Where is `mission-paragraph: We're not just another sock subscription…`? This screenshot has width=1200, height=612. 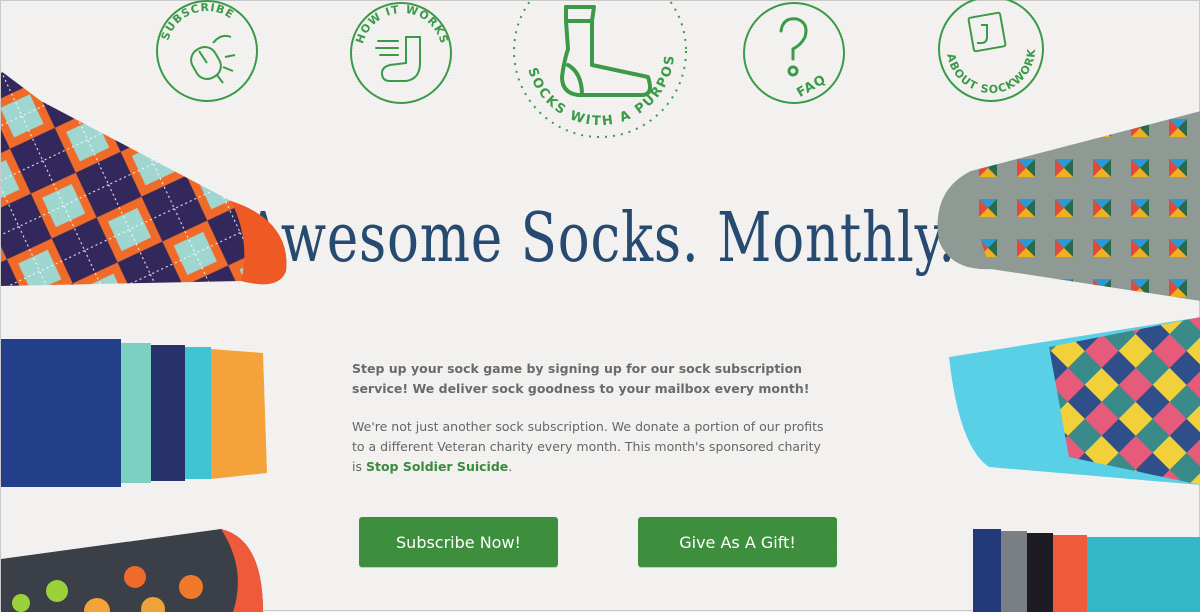
mission-paragraph: We're not just another sock subscription… is located at coordinates (592, 447).